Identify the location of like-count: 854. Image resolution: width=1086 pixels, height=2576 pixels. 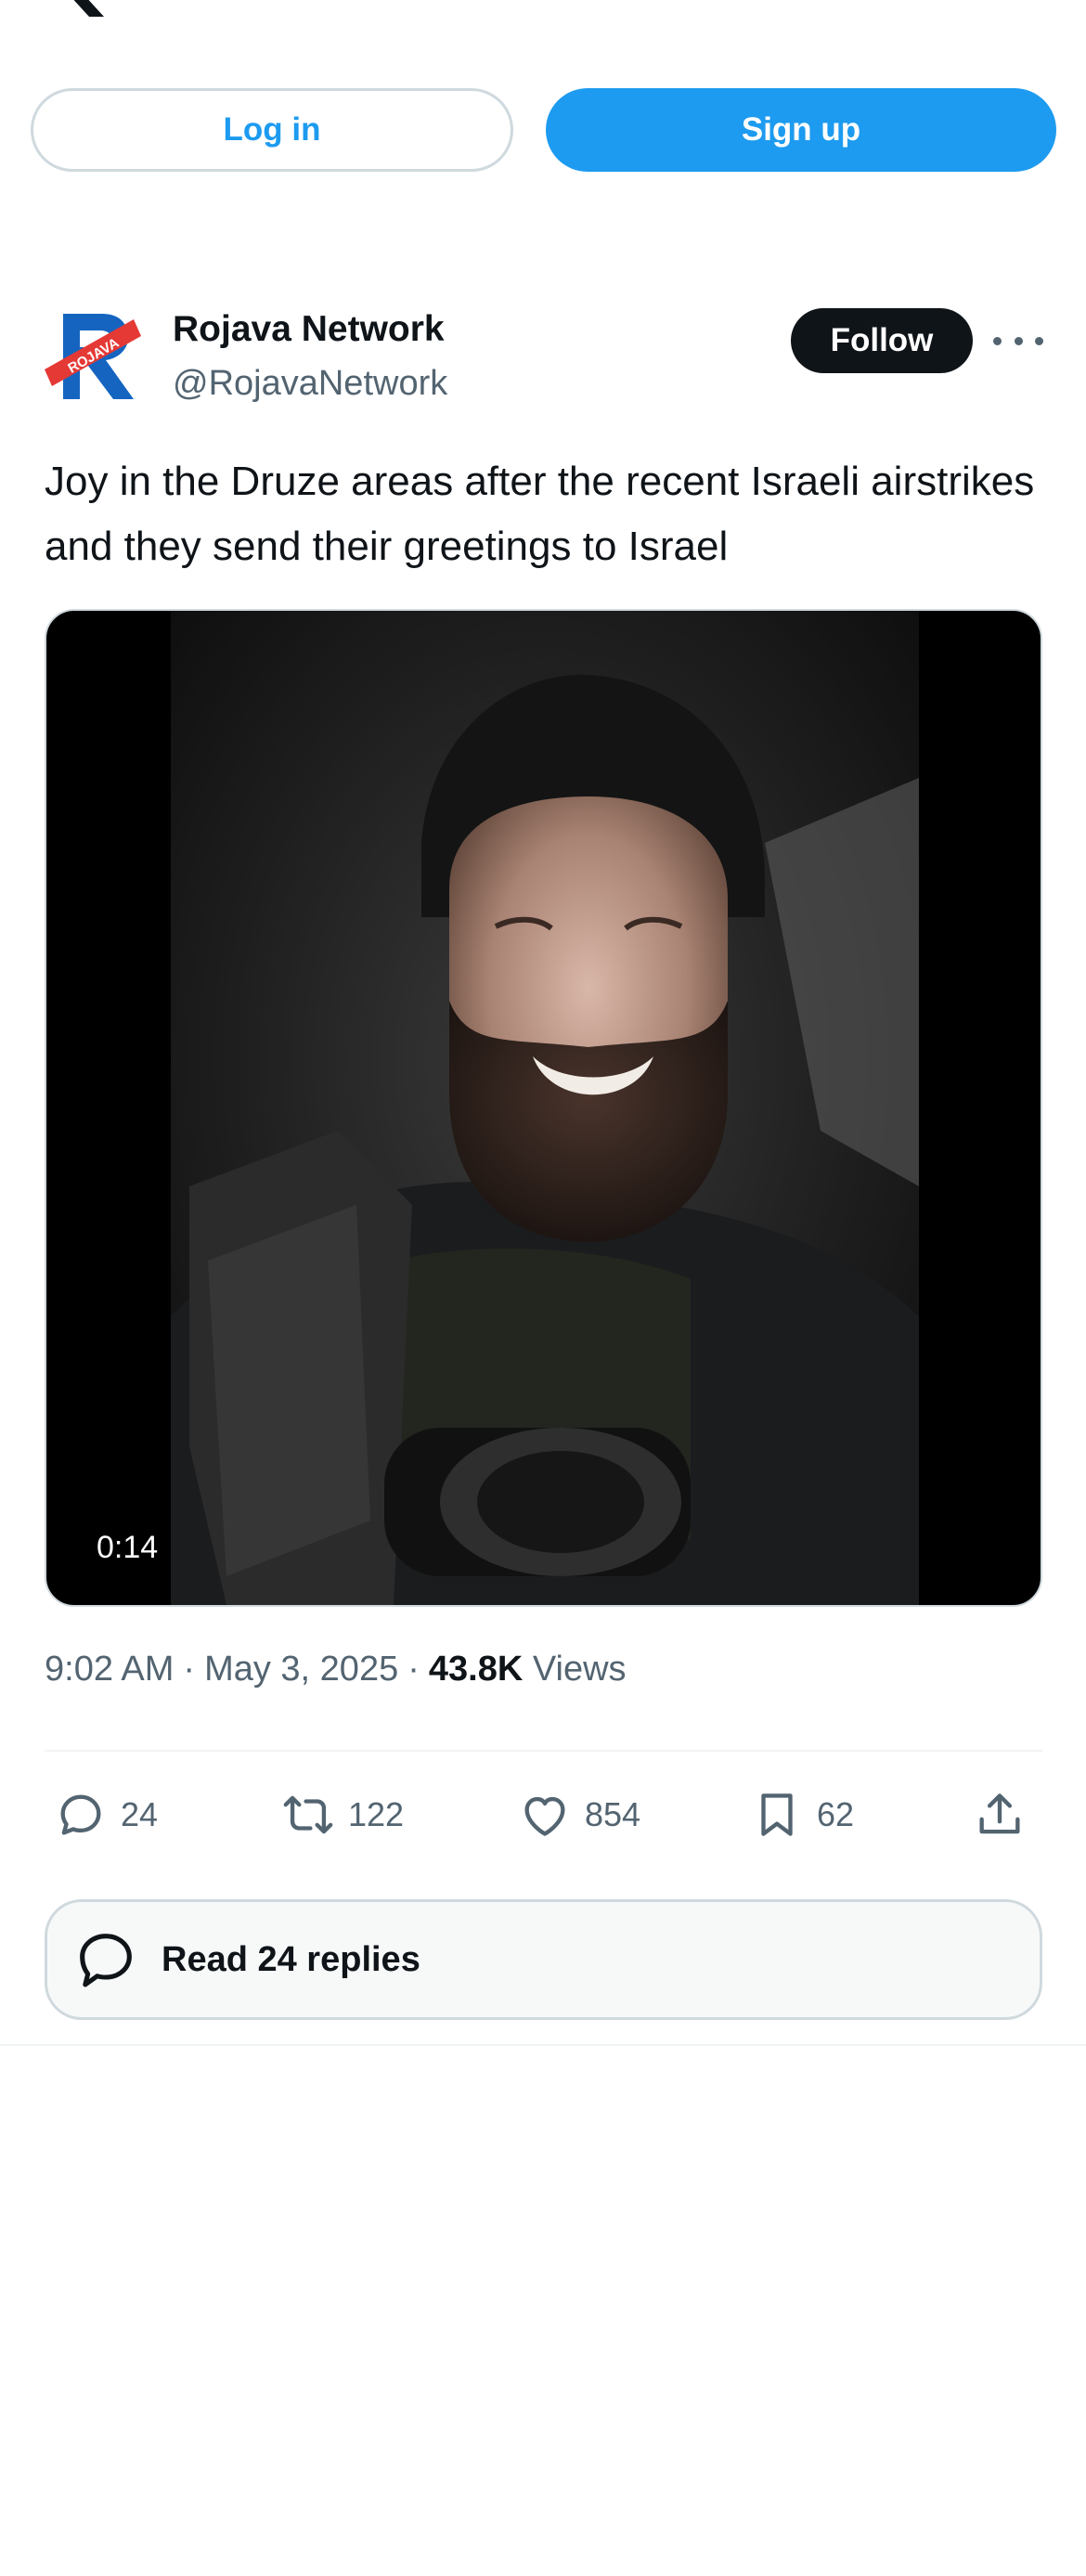
(613, 1814).